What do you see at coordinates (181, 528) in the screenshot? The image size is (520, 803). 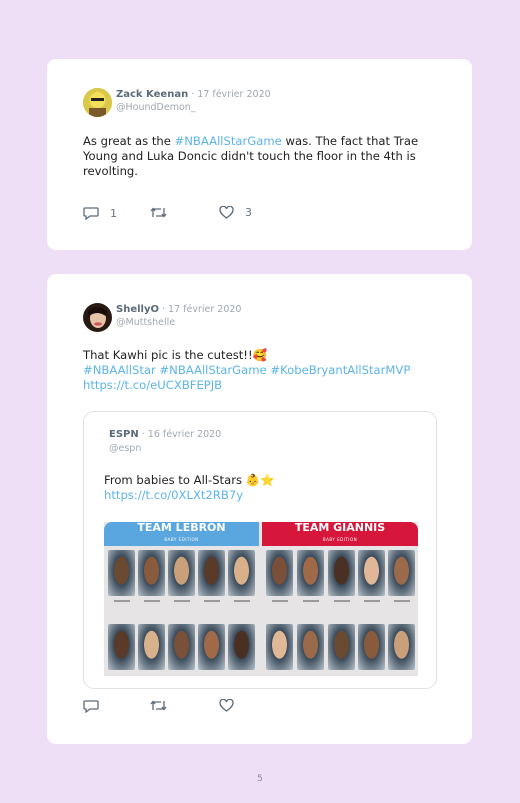 I see `team-lebron-title: TEAM LEBRON` at bounding box center [181, 528].